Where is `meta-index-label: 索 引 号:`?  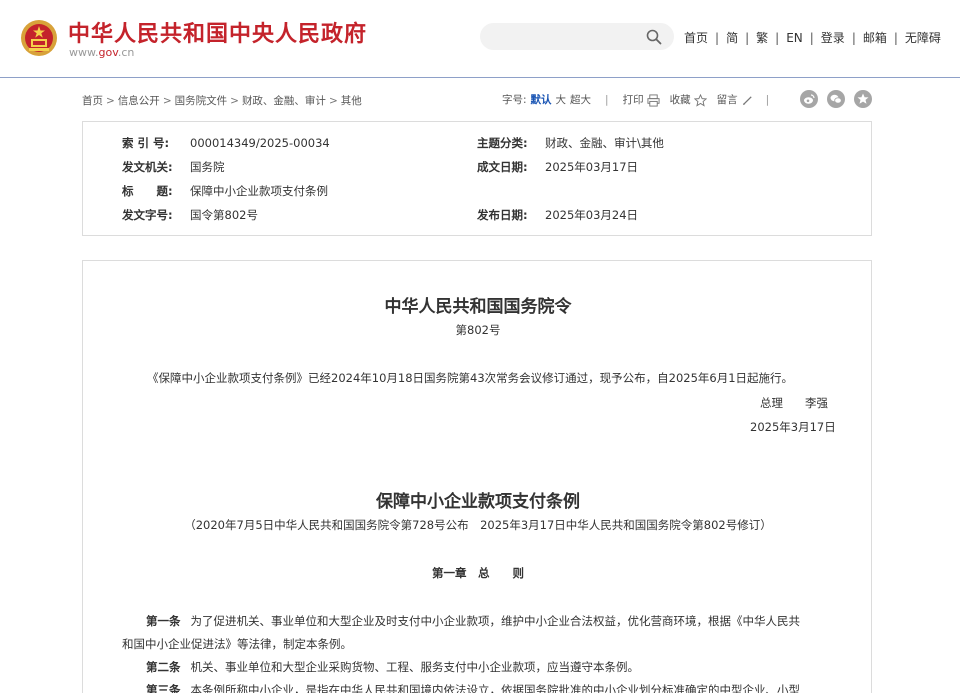 meta-index-label: 索 引 号: is located at coordinates (146, 143).